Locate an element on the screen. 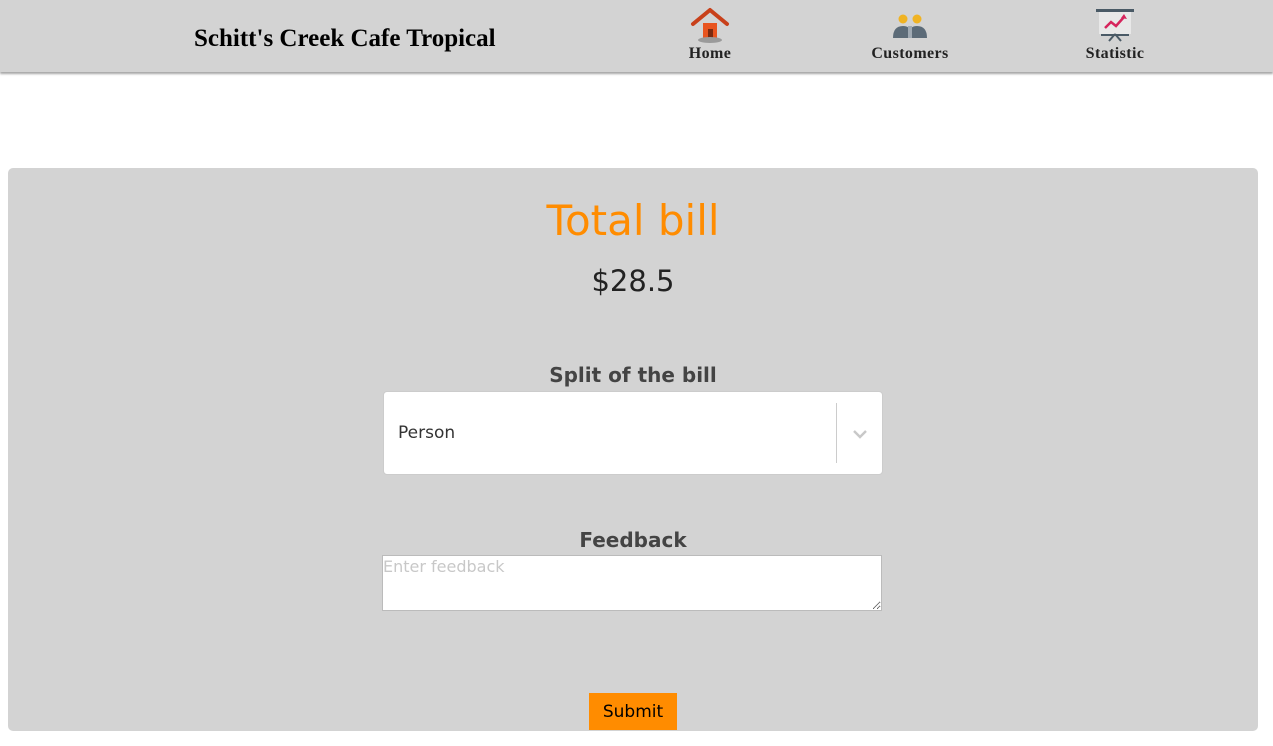 The width and height of the screenshot is (1273, 746). home-icon is located at coordinates (710, 25).